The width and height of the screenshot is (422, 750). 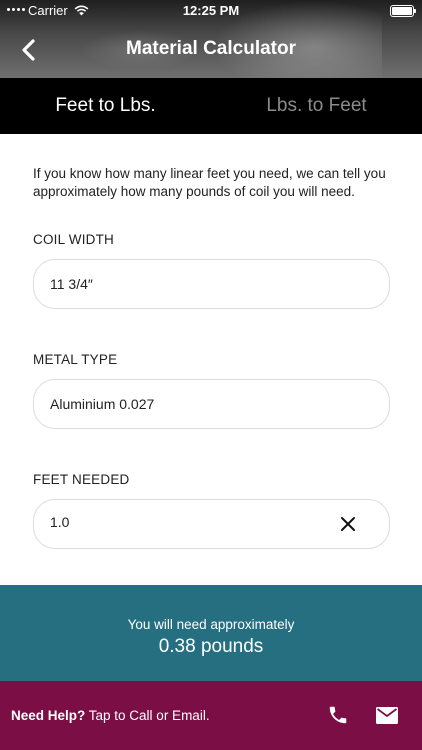 I want to click on result-panel: You will need approximately 0.38 pounds, so click(x=211, y=633).